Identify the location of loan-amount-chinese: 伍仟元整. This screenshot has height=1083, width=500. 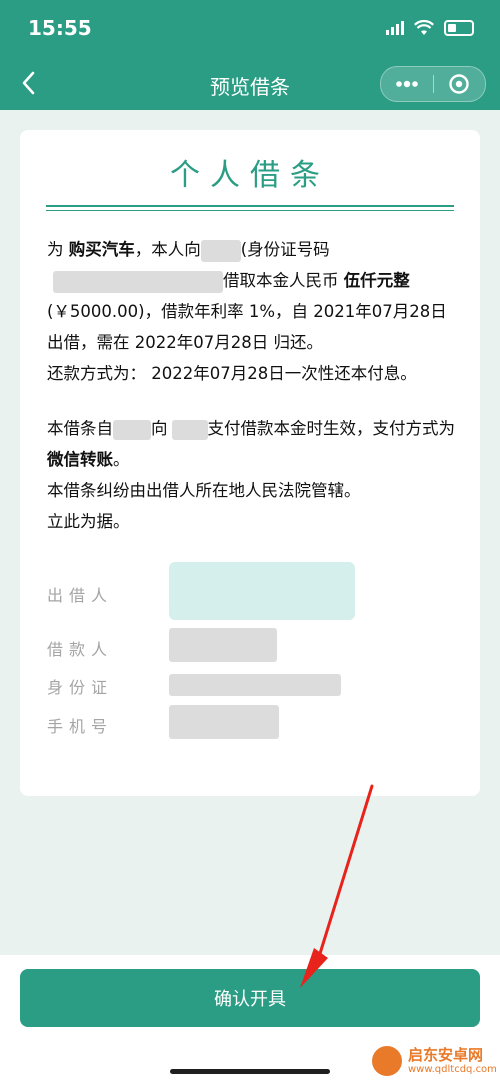
(376, 280).